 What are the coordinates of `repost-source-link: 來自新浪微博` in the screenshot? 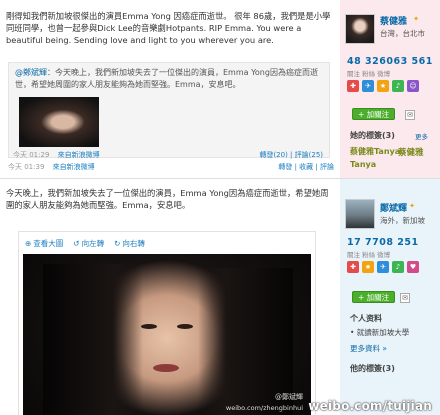 It's located at (79, 155).